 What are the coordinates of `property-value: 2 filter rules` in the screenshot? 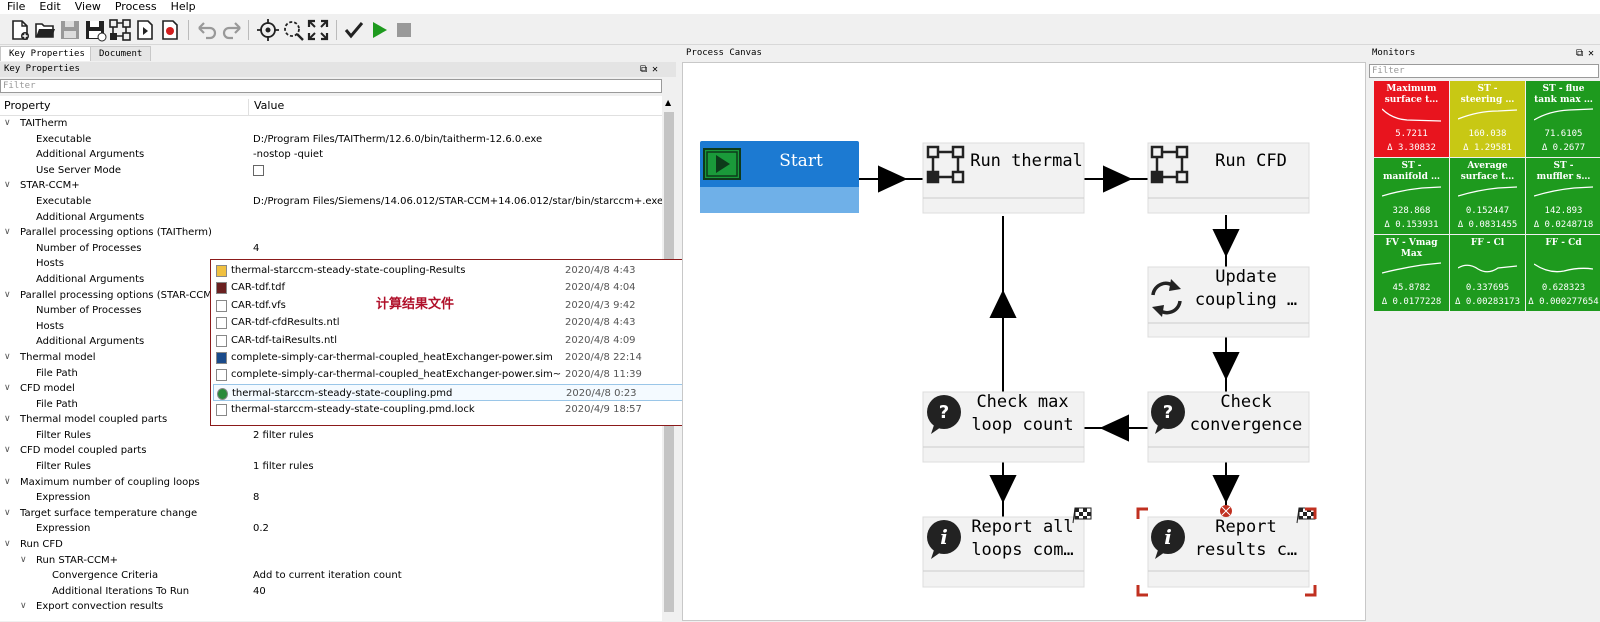 It's located at (283, 436).